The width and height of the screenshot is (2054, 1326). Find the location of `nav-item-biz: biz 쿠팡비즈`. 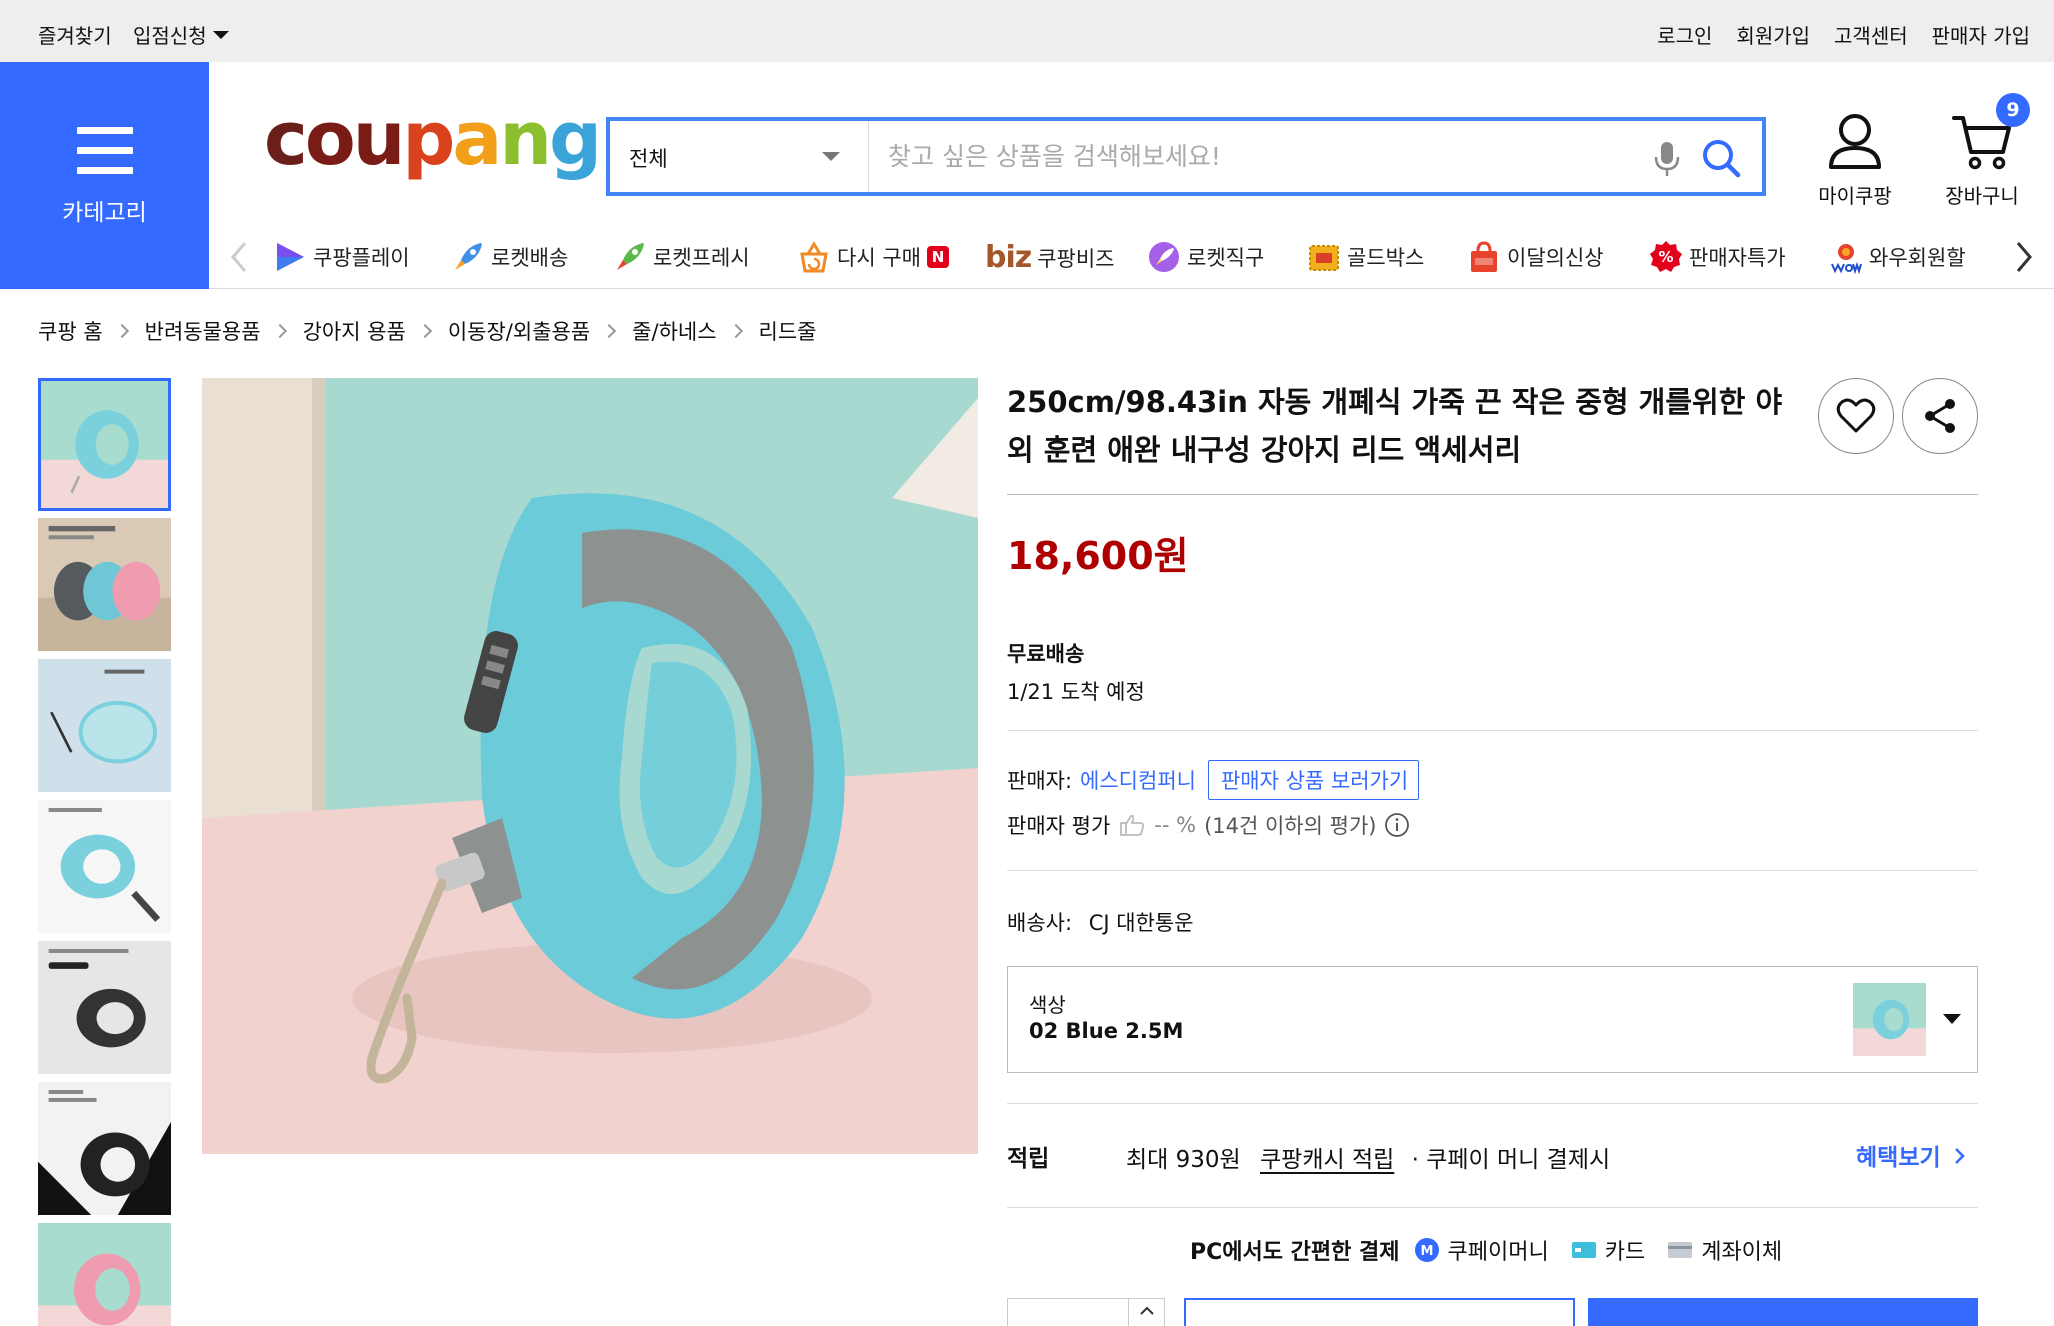

nav-item-biz: biz 쿠팡비즈 is located at coordinates (1050, 257).